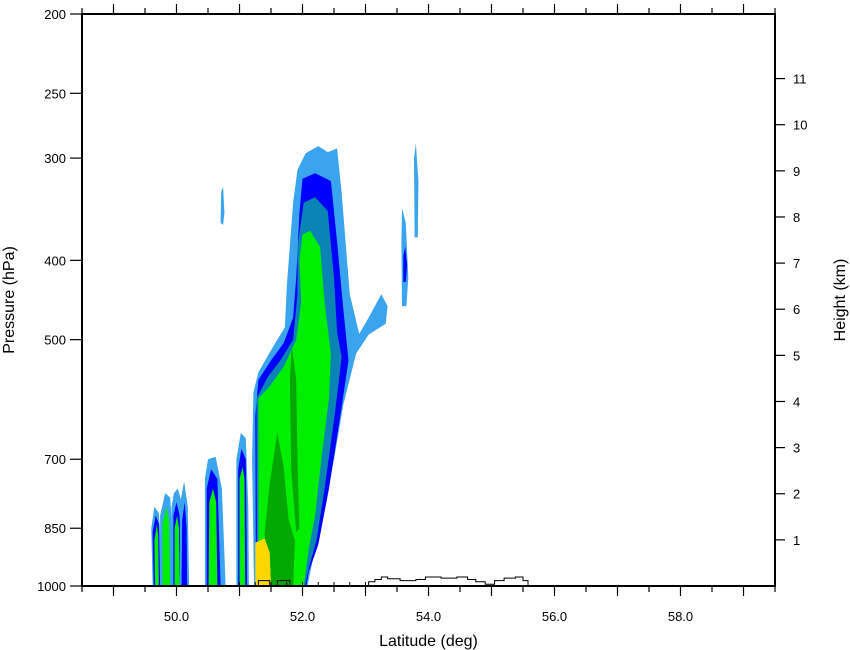 The width and height of the screenshot is (850, 650). I want to click on y-tick-label: 300, so click(55, 158).